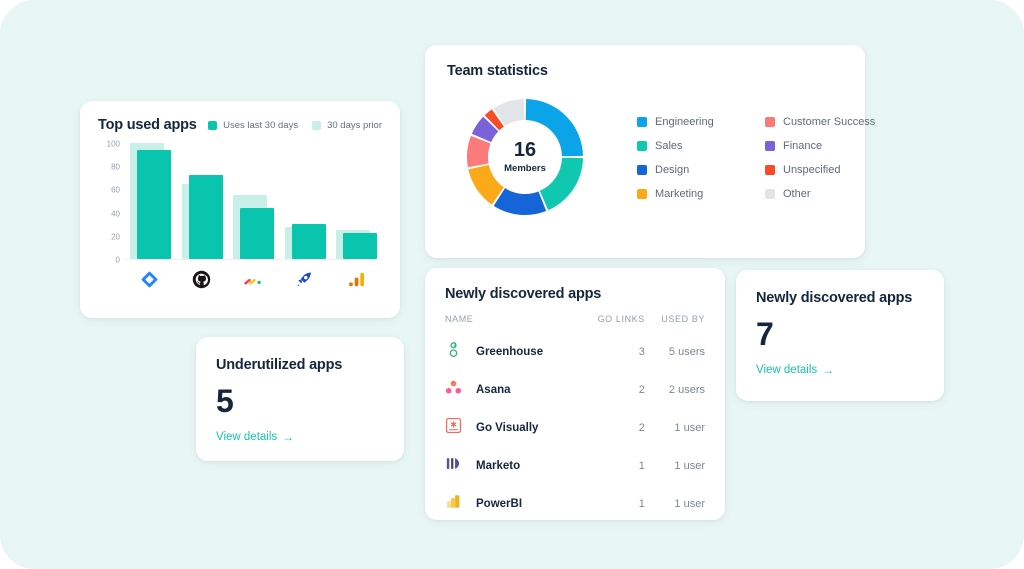 Image resolution: width=1024 pixels, height=569 pixels. Describe the element at coordinates (829, 122) in the screenshot. I see `donut-legend-label: Customer Success` at that location.